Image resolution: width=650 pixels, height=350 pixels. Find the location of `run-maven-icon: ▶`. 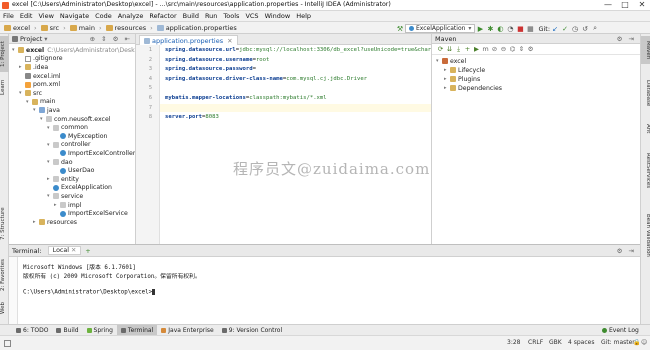

run-maven-icon: ▶ is located at coordinates (476, 49).